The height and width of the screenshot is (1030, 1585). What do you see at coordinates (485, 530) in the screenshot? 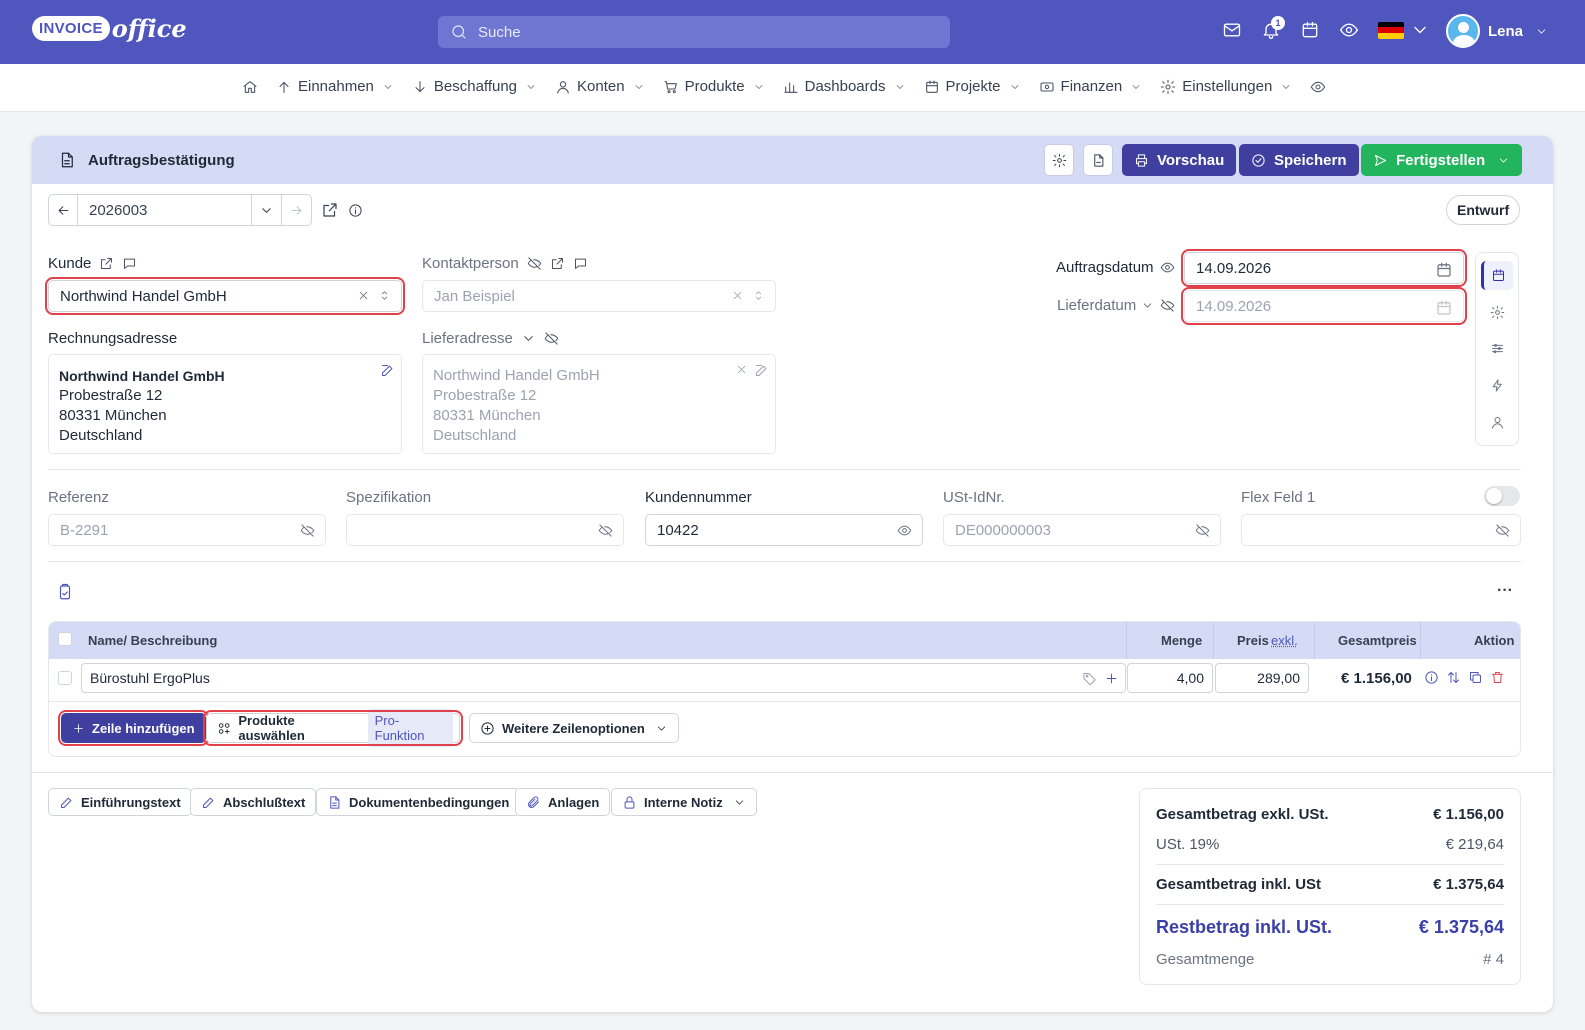
I see `specification-input` at bounding box center [485, 530].